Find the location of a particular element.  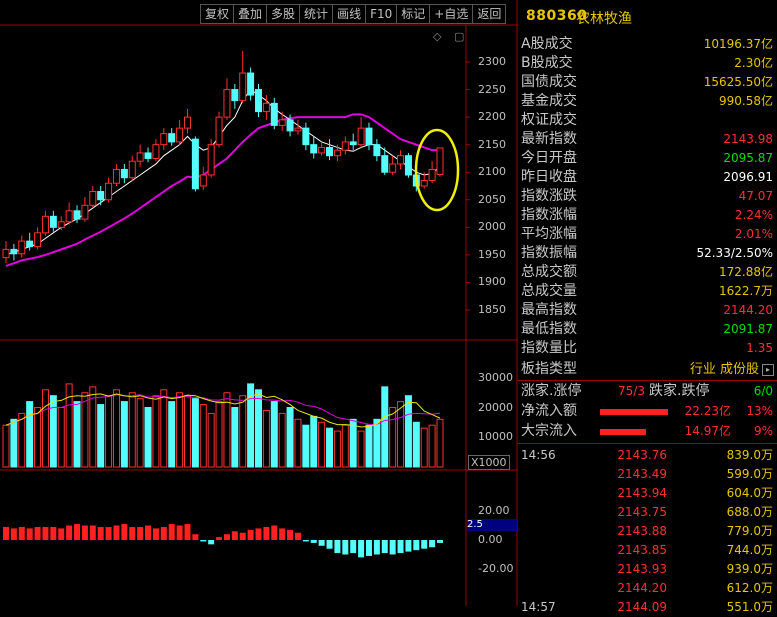

stat-value: 2.30亿 is located at coordinates (753, 63).